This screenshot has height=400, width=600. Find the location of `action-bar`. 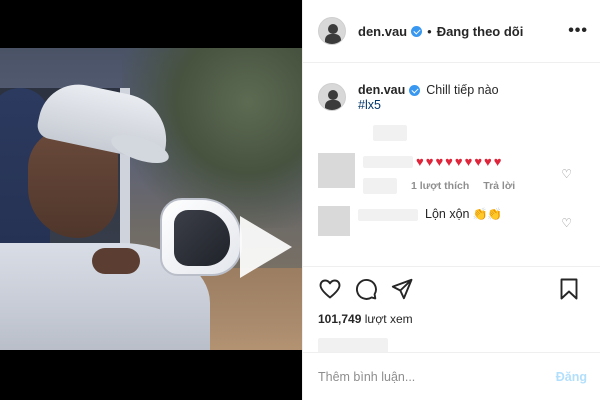

action-bar is located at coordinates (453, 289).